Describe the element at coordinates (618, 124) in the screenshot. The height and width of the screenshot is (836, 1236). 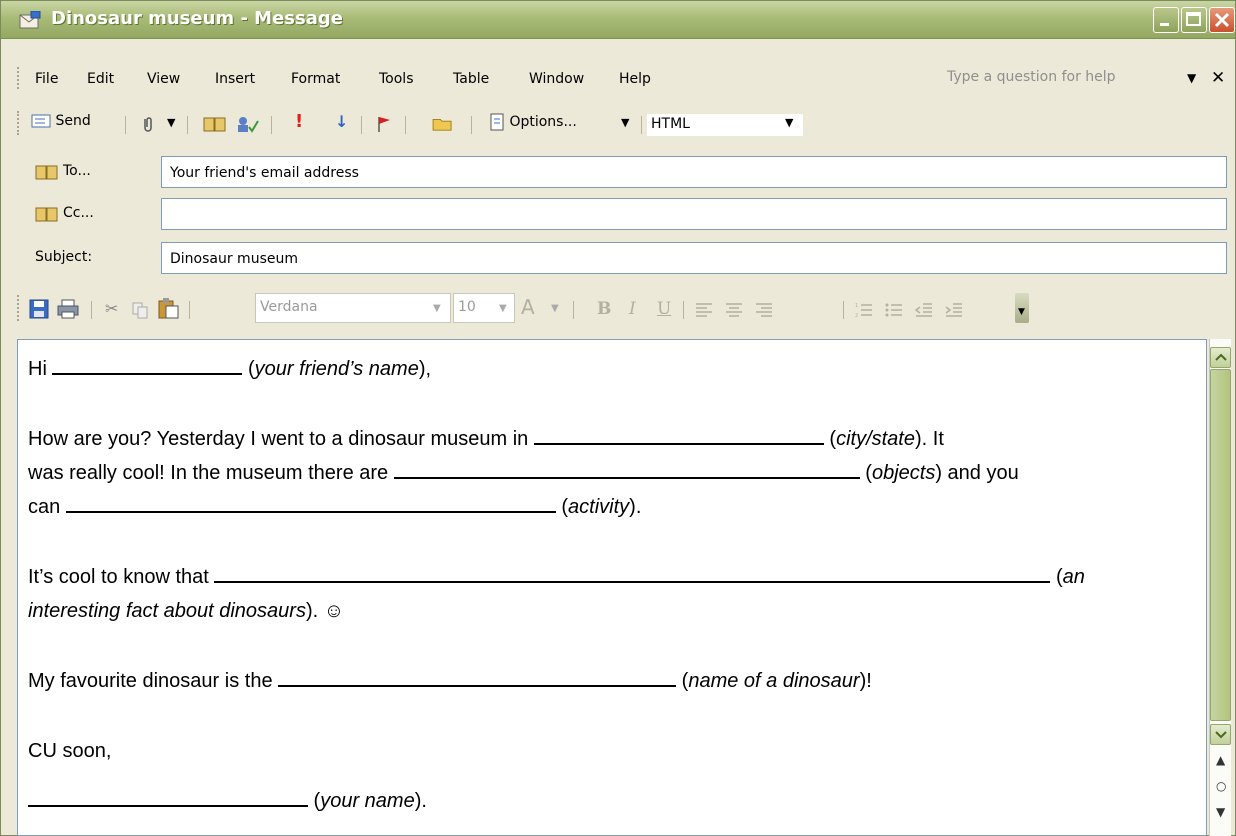
I see `standard-toolbar: Send ▼ ! ↓ Options... ▼ HTML ▼` at that location.